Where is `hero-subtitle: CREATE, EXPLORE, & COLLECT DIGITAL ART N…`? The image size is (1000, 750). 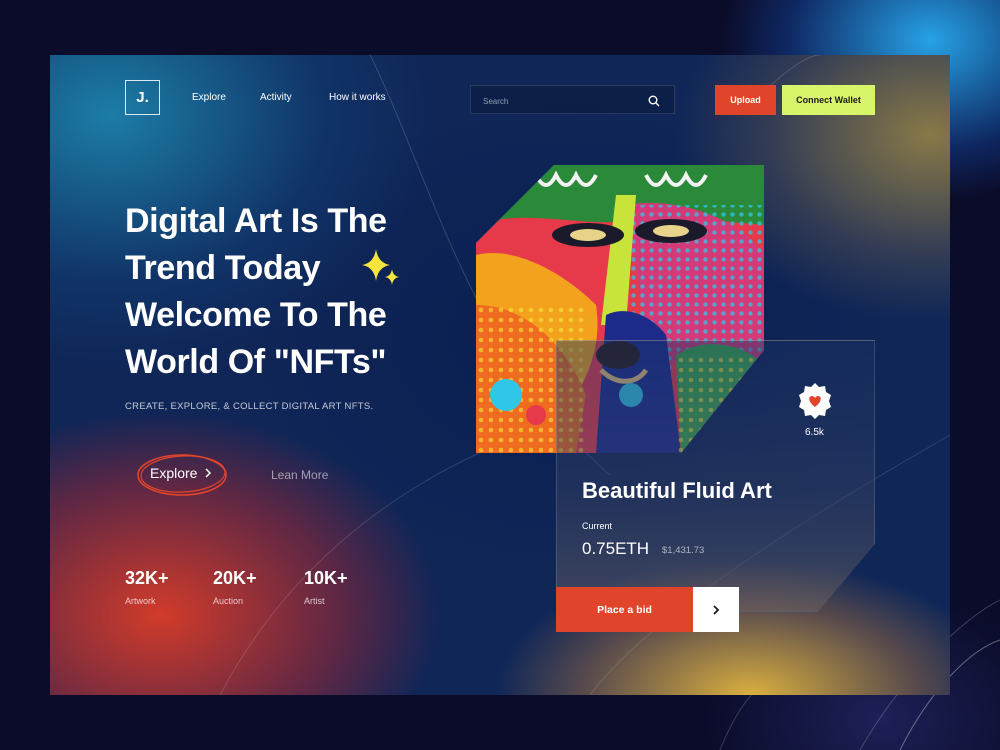
hero-subtitle: CREATE, EXPLORE, & COLLECT DIGITAL ART N… is located at coordinates (249, 406).